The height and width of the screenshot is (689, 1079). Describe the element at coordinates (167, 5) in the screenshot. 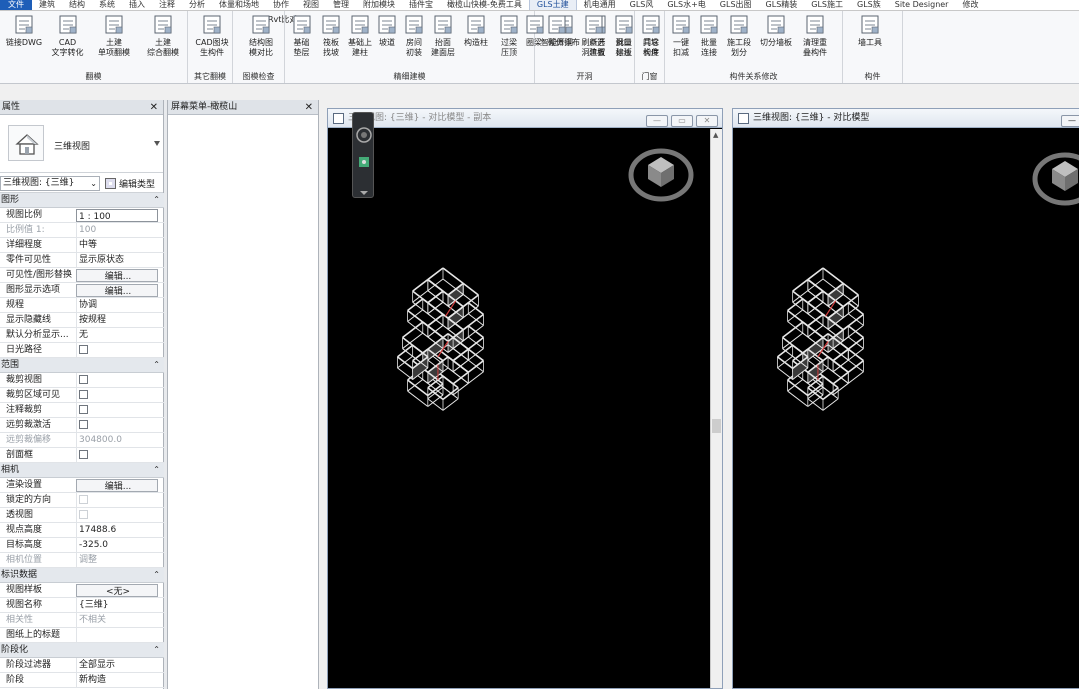

I see `menu-tab-5: 注释` at that location.